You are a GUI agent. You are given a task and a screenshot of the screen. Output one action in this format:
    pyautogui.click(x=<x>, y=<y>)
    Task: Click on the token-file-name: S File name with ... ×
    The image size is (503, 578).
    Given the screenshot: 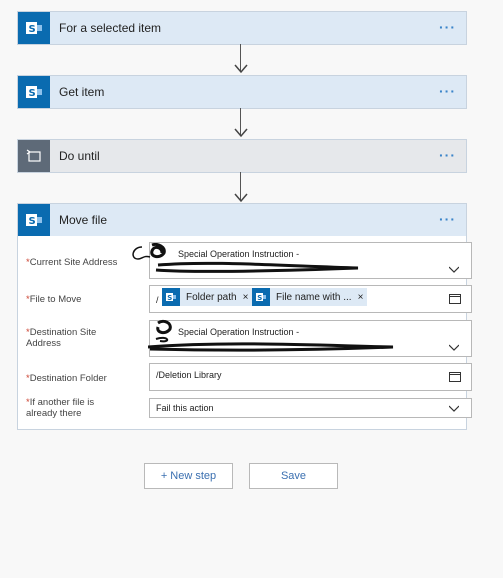 What is the action you would take?
    pyautogui.click(x=310, y=297)
    